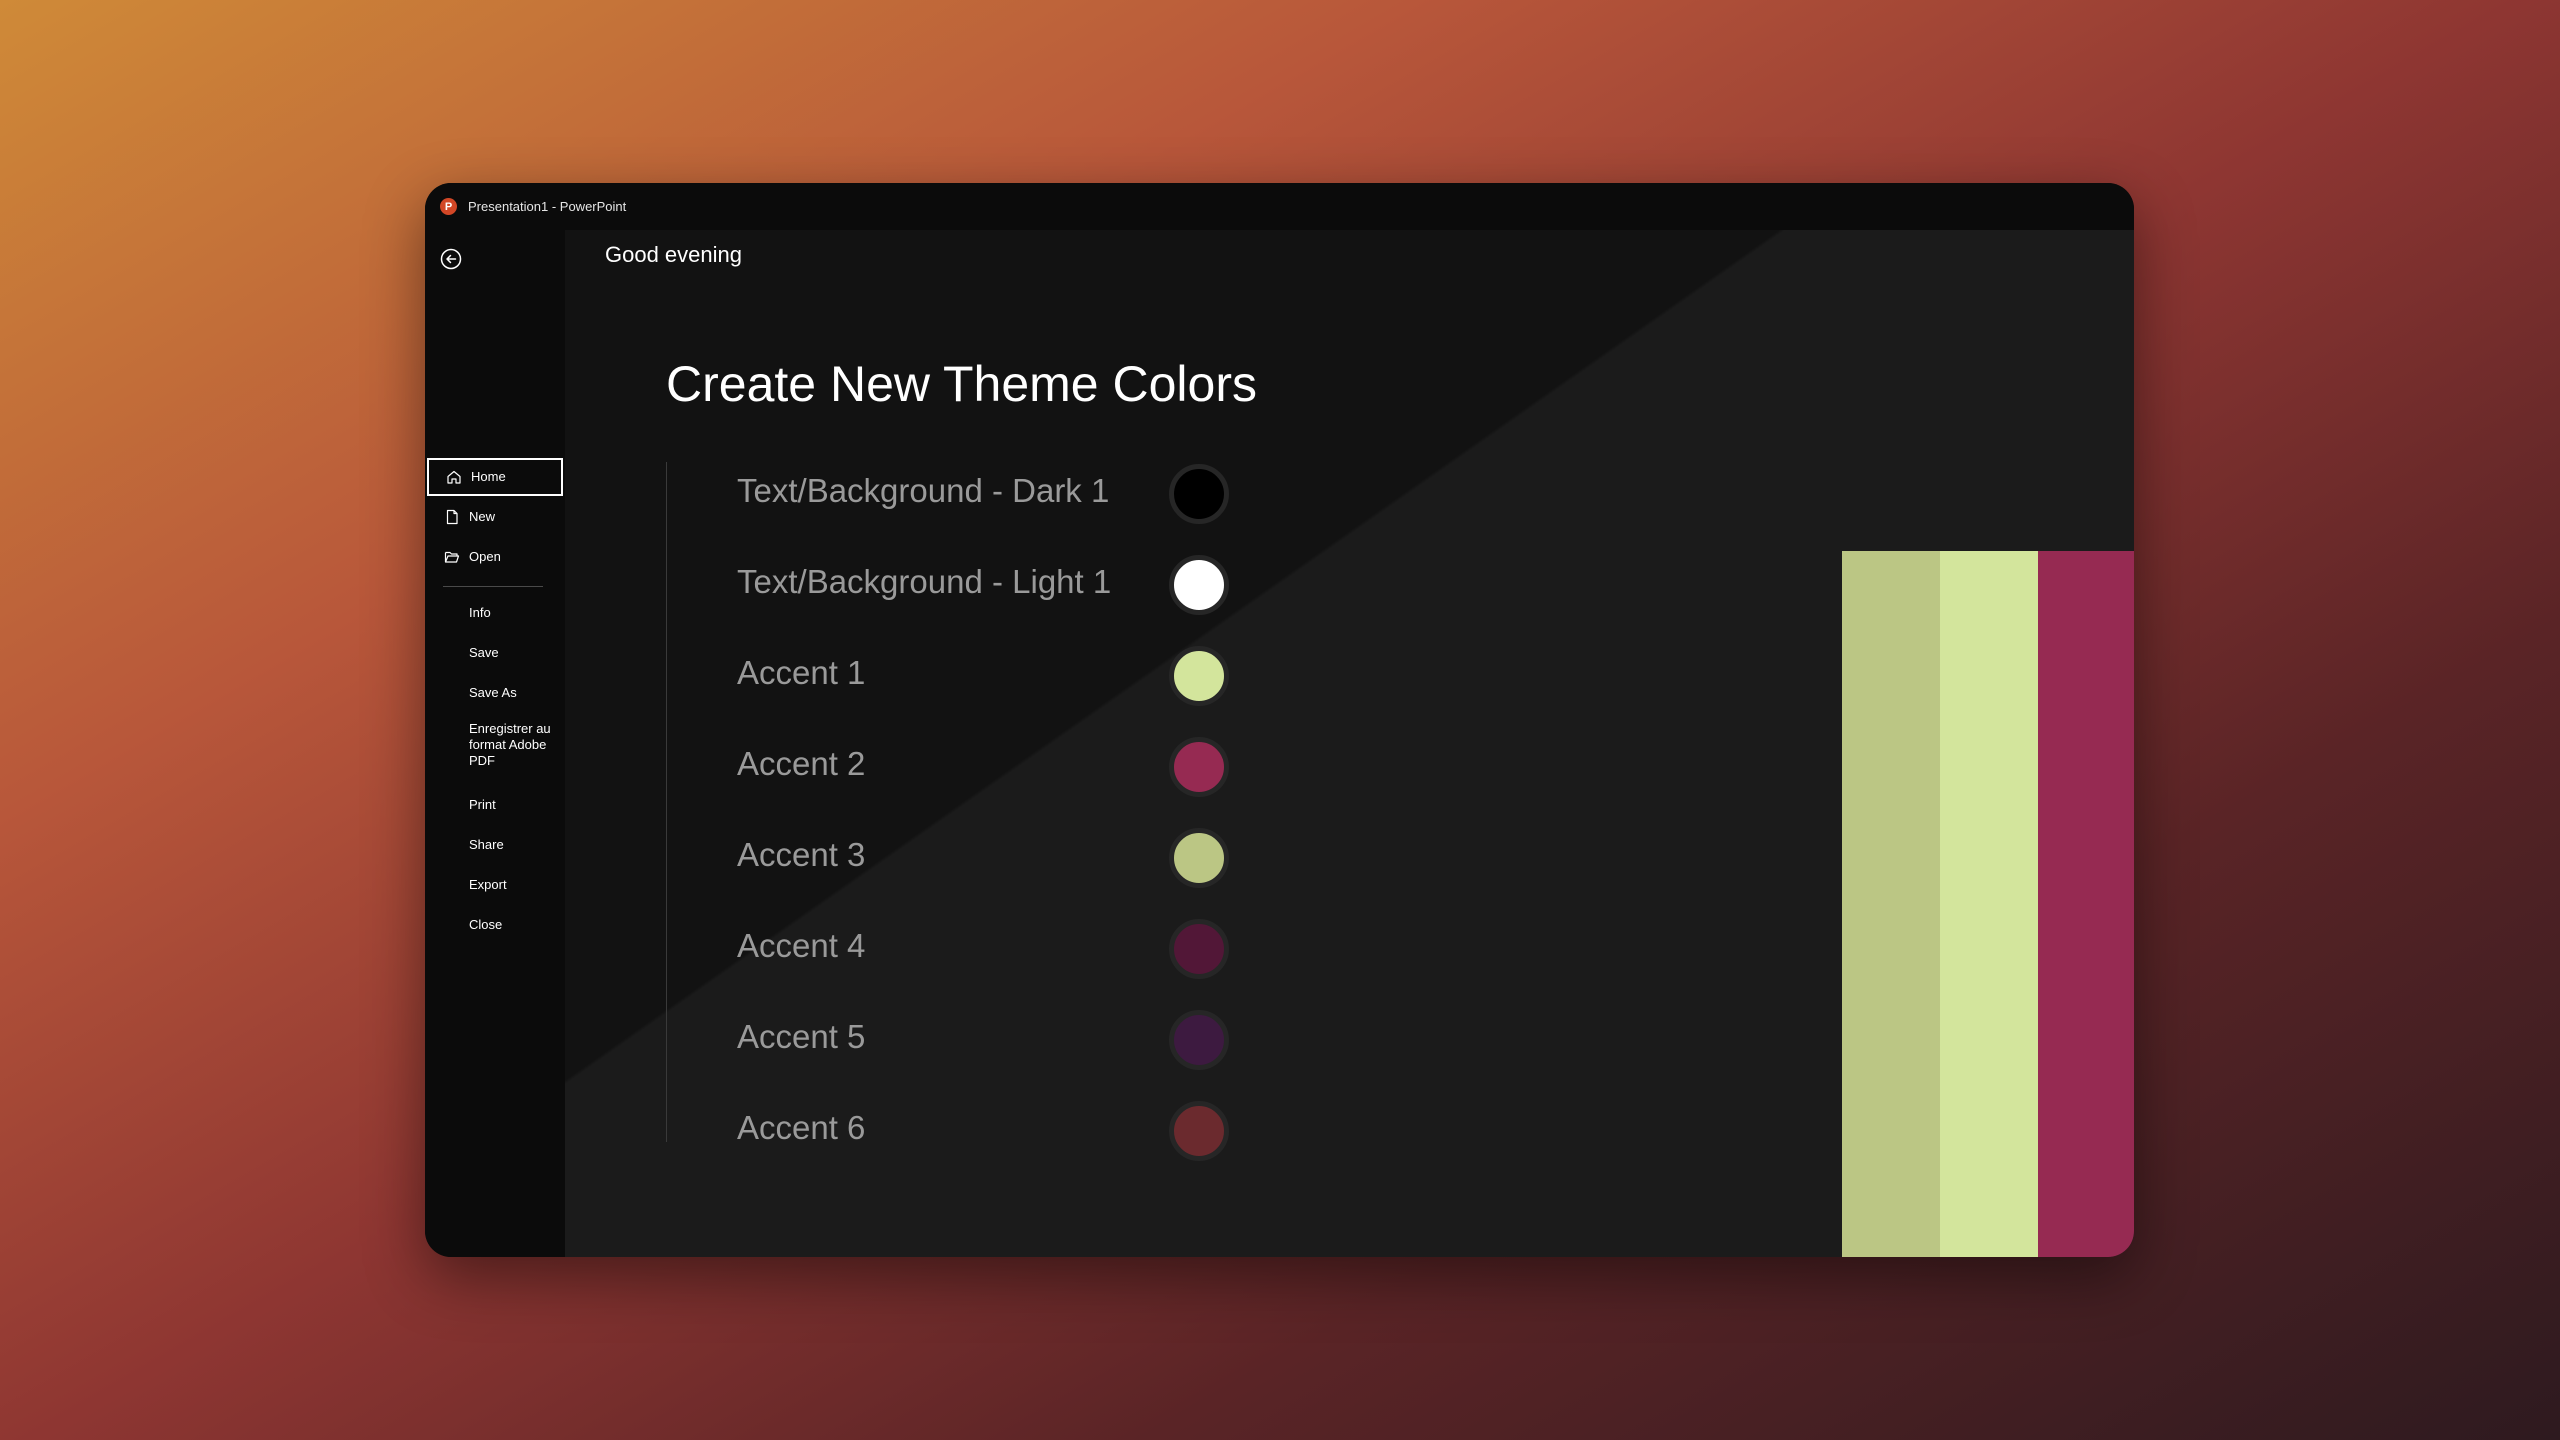  I want to click on theme-color-row: Text/Background - Dark 1, so click(945, 491).